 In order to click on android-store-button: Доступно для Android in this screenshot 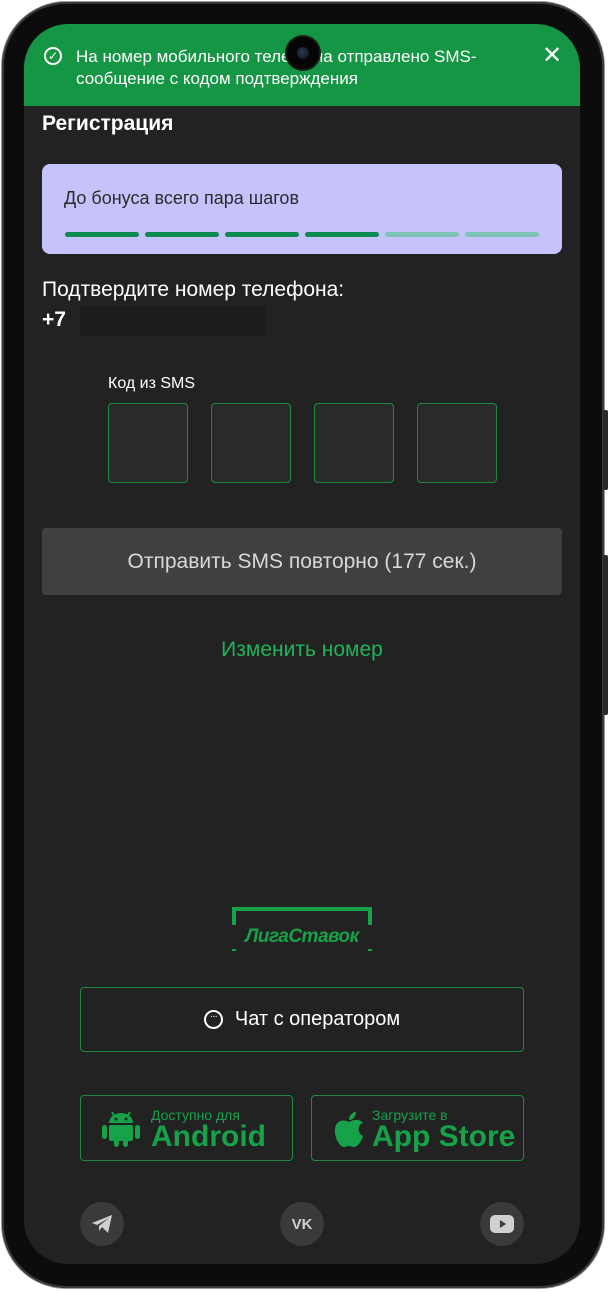, I will do `click(186, 1128)`.